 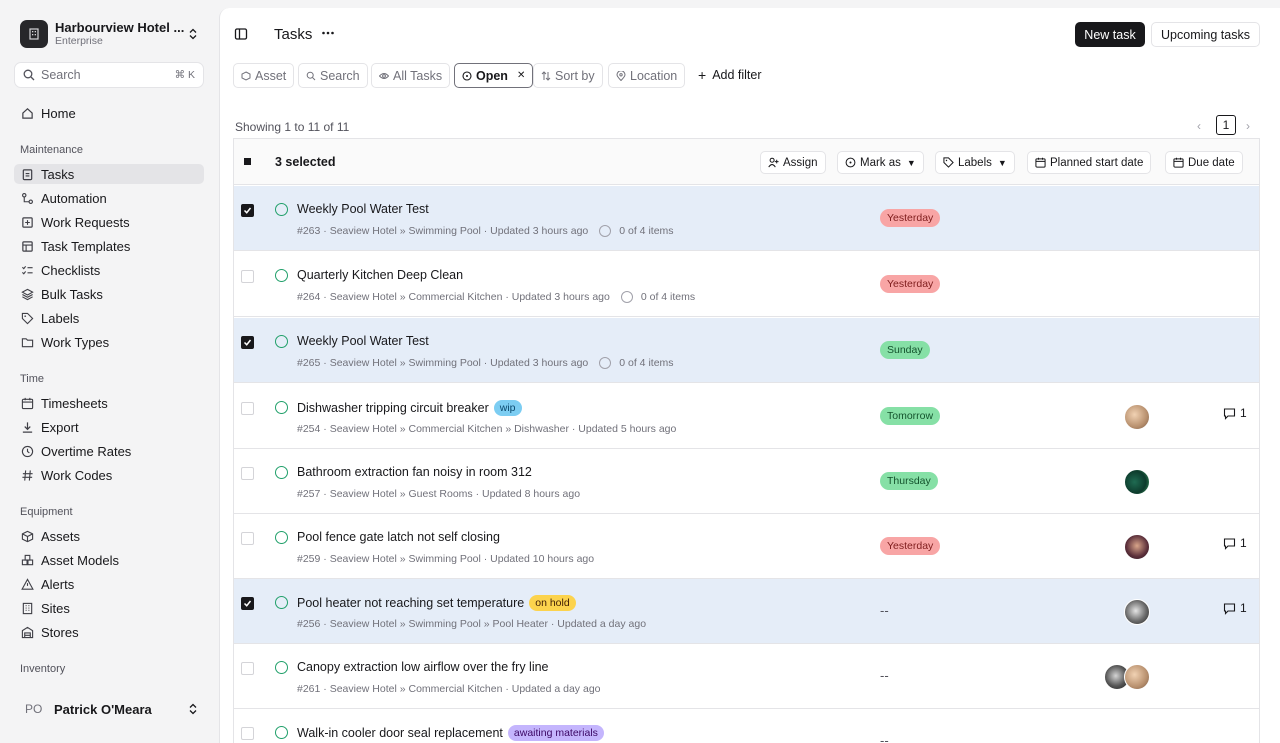 What do you see at coordinates (109, 560) in the screenshot?
I see `sidebar-item-asset-models: Asset Models` at bounding box center [109, 560].